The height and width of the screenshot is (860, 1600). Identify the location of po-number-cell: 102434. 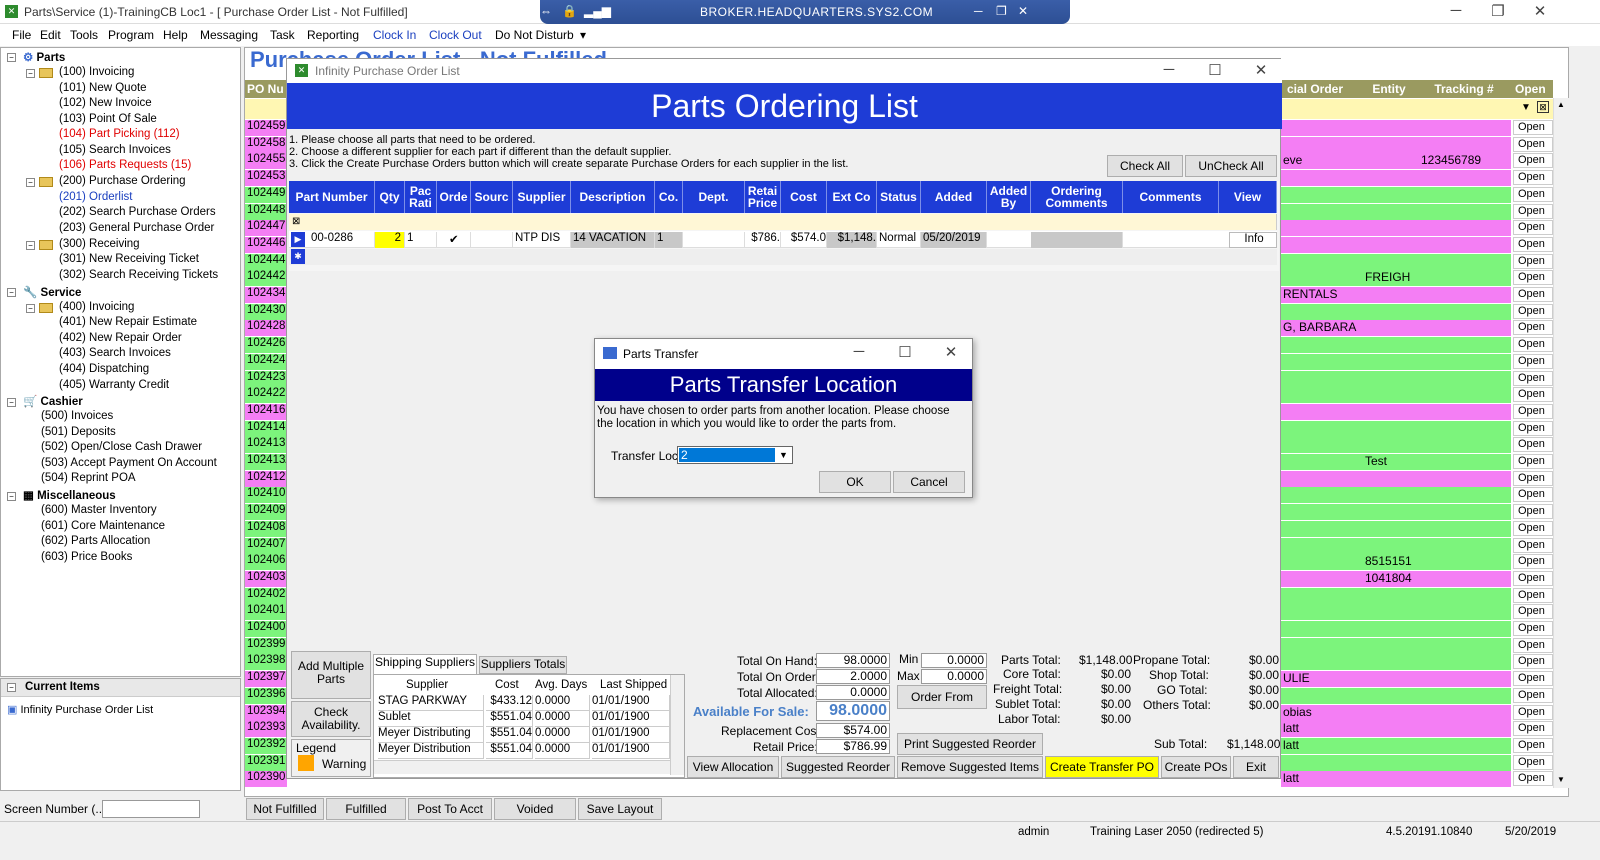
(266, 295).